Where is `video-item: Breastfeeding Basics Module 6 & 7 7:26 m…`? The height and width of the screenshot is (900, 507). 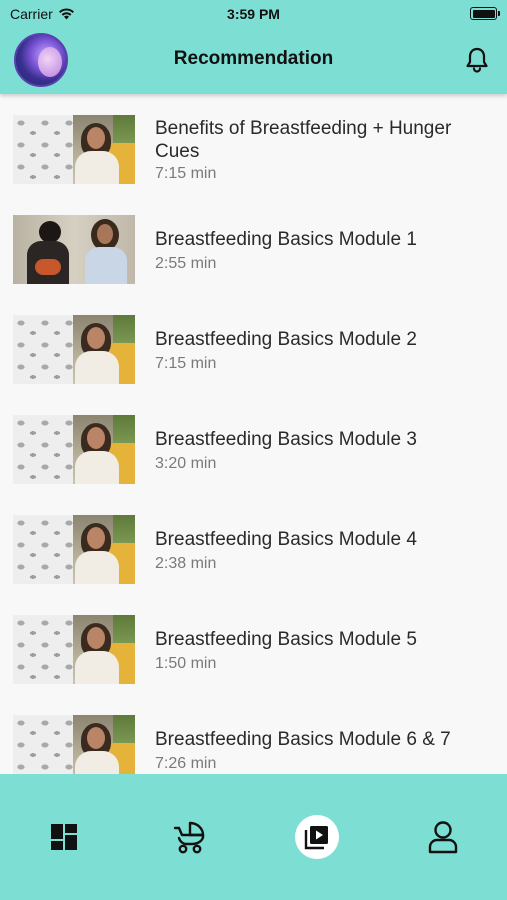
video-item: Breastfeeding Basics Module 6 & 7 7:26 m… is located at coordinates (253, 734).